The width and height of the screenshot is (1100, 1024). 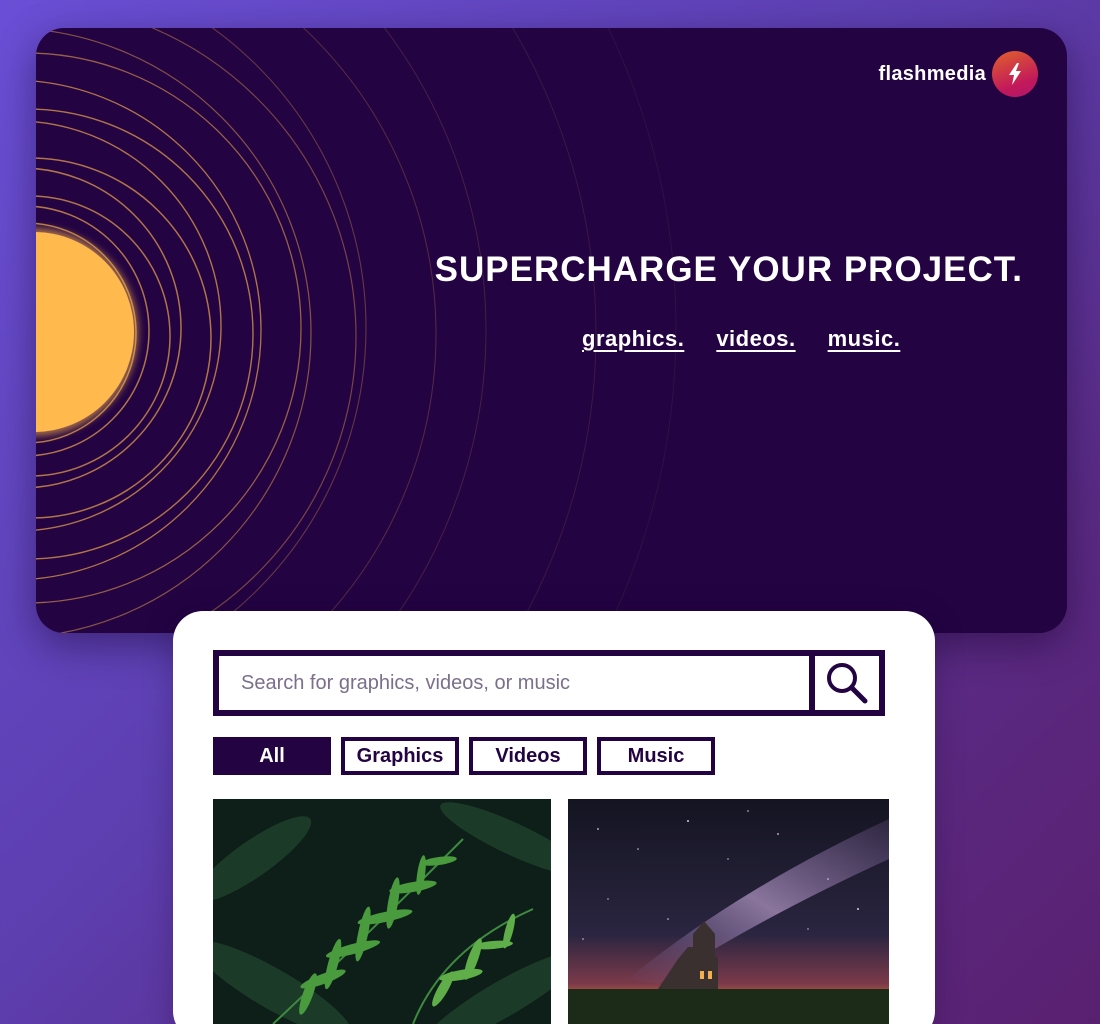 What do you see at coordinates (1015, 74) in the screenshot?
I see `lightning-bolt-icon` at bounding box center [1015, 74].